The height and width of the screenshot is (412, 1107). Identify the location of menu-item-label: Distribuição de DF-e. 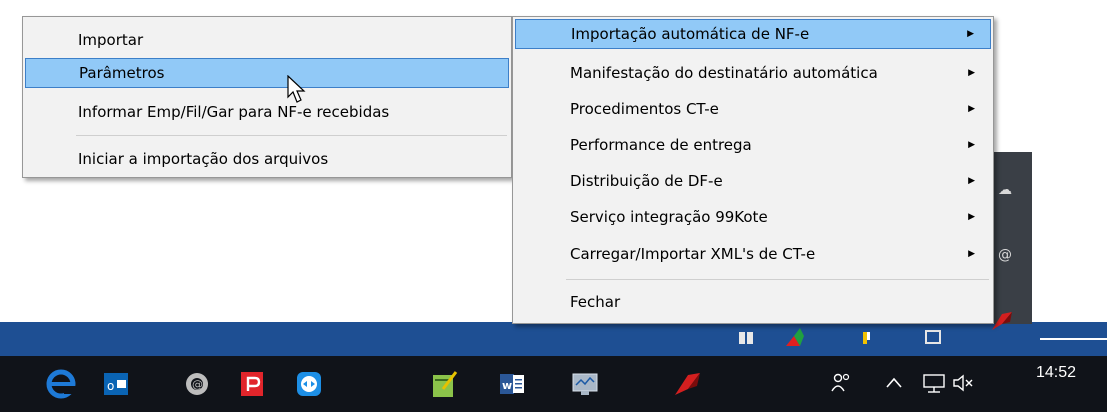
(646, 181).